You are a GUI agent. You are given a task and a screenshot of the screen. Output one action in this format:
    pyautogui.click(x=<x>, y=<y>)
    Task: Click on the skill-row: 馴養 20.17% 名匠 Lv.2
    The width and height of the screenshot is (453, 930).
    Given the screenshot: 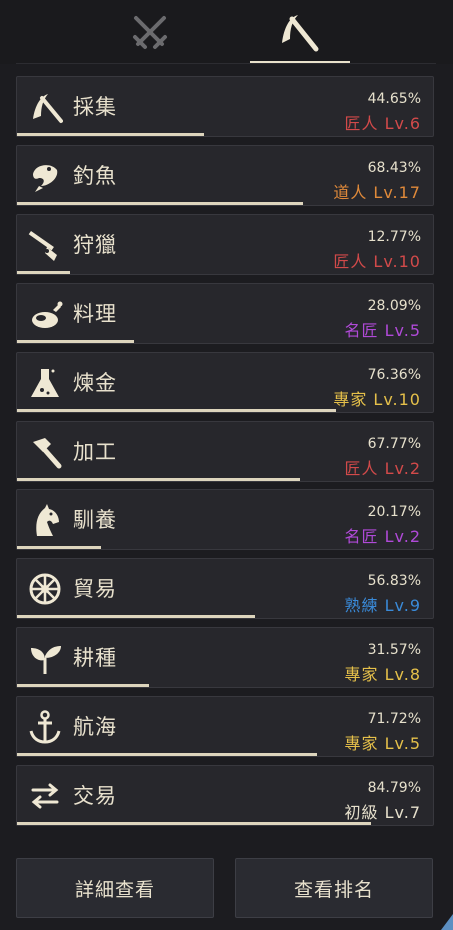 What is the action you would take?
    pyautogui.click(x=225, y=520)
    